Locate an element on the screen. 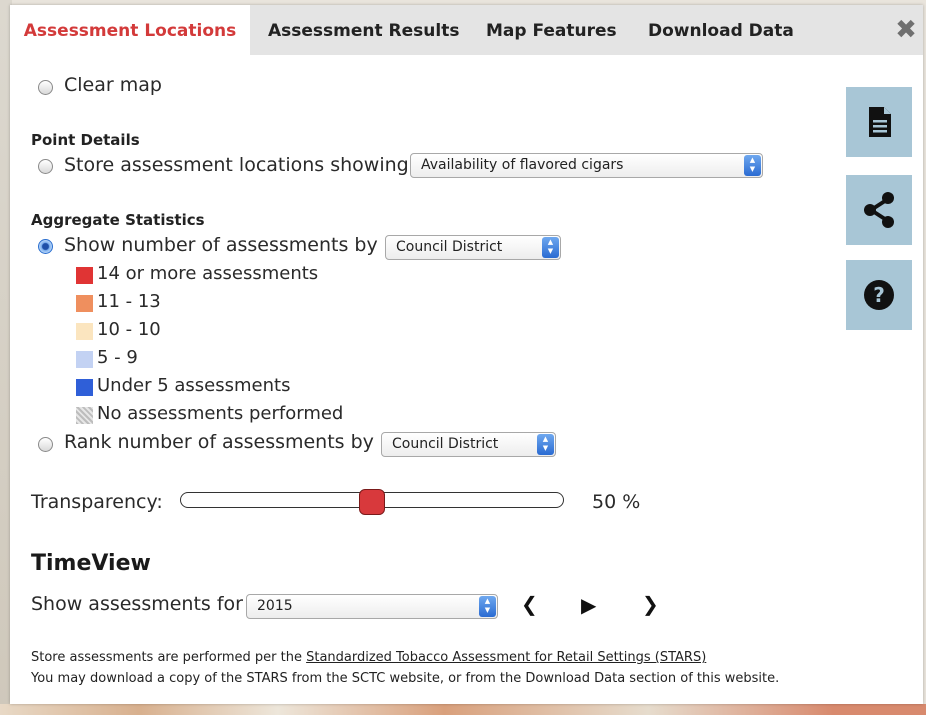 Image resolution: width=926 pixels, height=715 pixels. document-icon is located at coordinates (880, 122).